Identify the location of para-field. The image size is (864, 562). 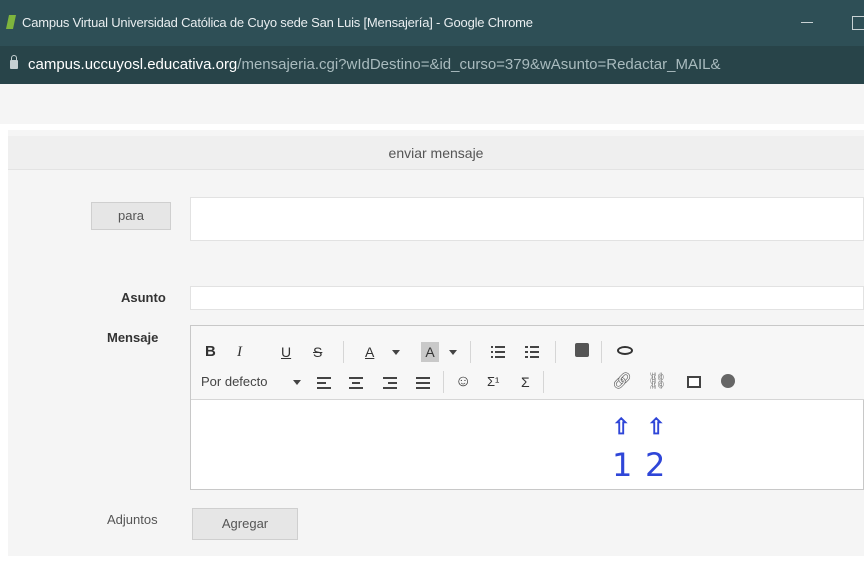
(527, 219).